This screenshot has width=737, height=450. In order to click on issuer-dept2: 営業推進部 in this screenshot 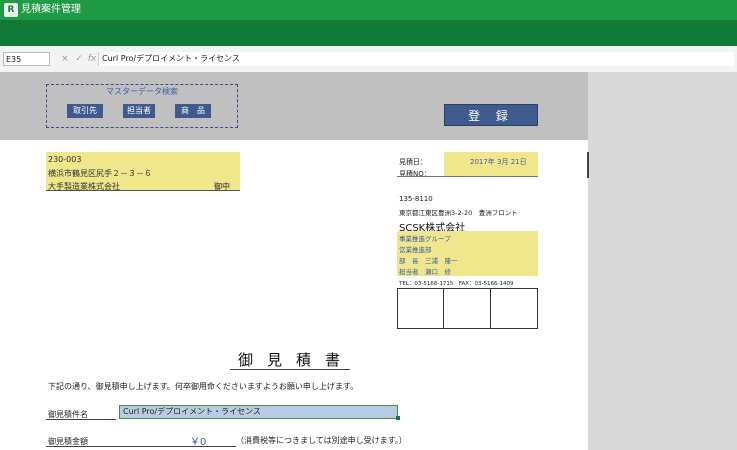, I will do `click(415, 249)`.